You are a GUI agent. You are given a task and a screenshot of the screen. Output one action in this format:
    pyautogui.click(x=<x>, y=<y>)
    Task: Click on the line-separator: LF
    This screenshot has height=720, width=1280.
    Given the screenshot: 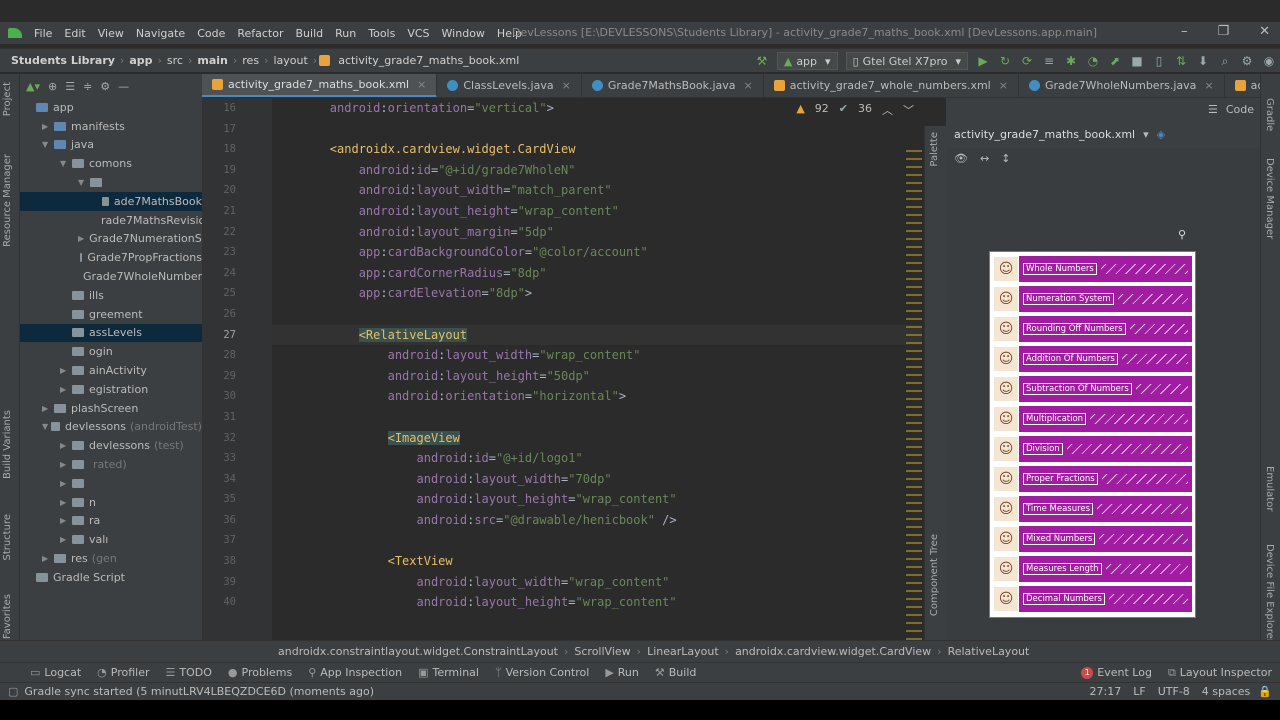 What is the action you would take?
    pyautogui.click(x=1139, y=691)
    